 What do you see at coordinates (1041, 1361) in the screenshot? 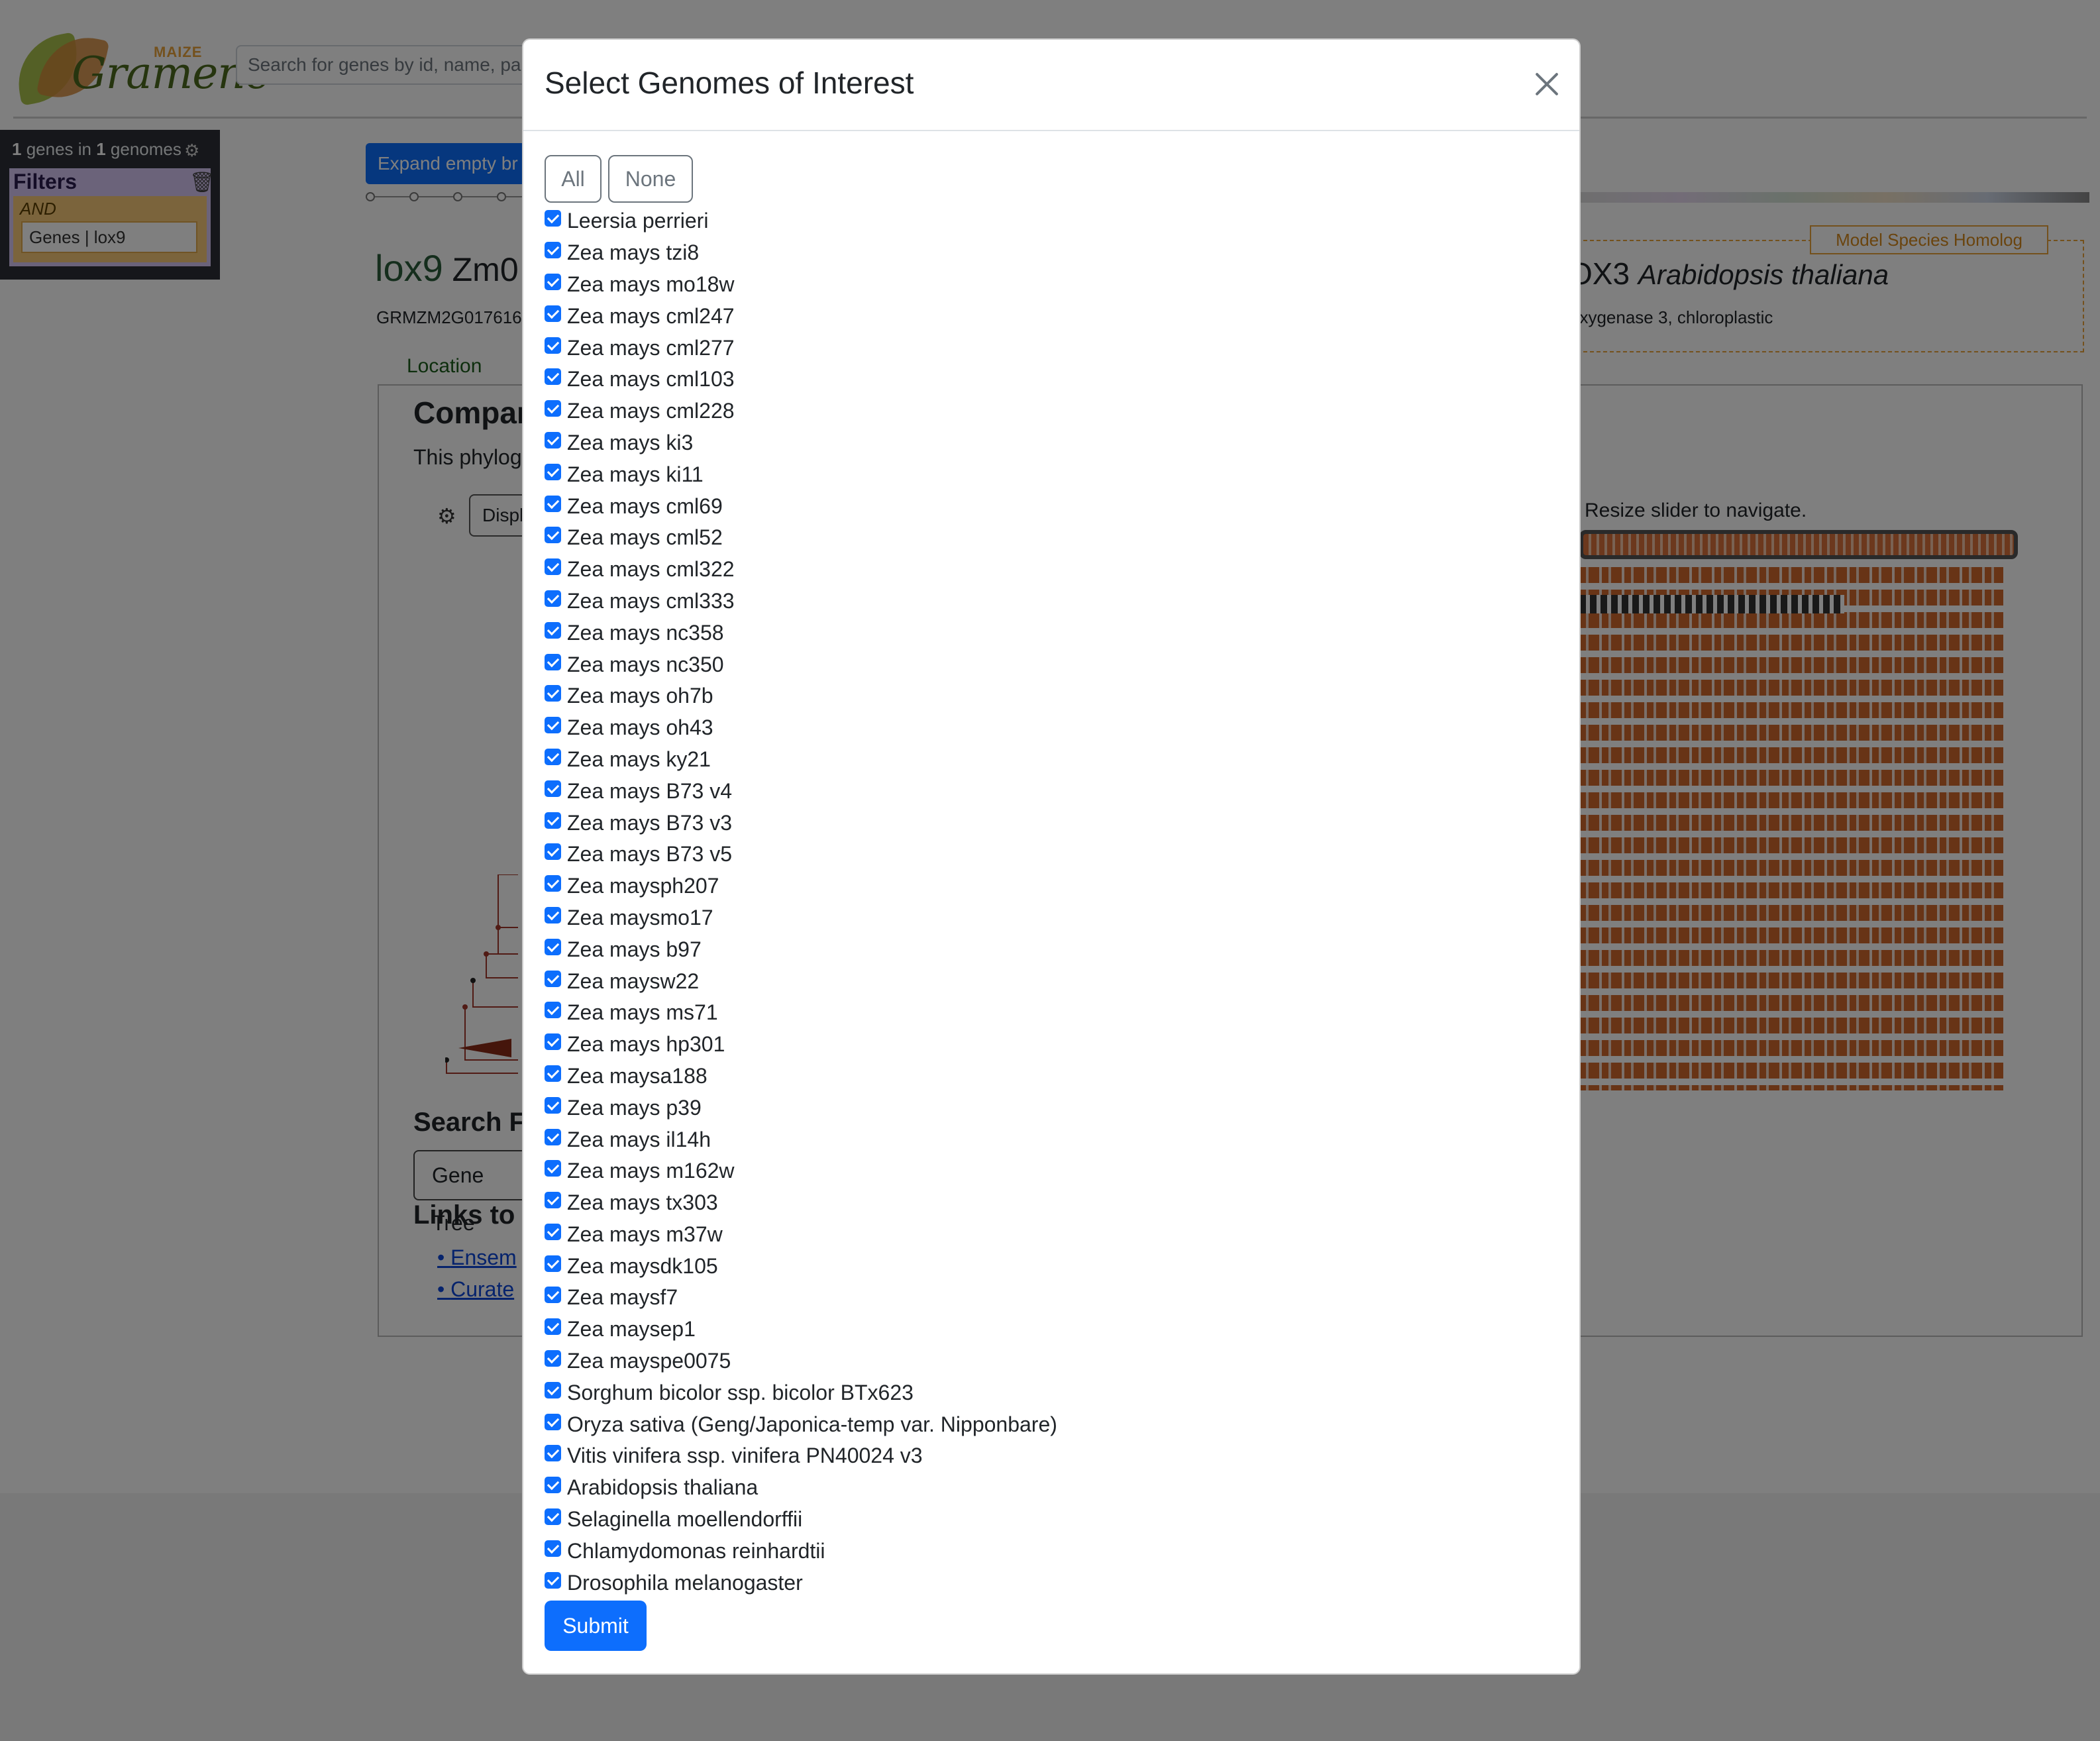
I see `genome-option: Zea mayspe0075` at bounding box center [1041, 1361].